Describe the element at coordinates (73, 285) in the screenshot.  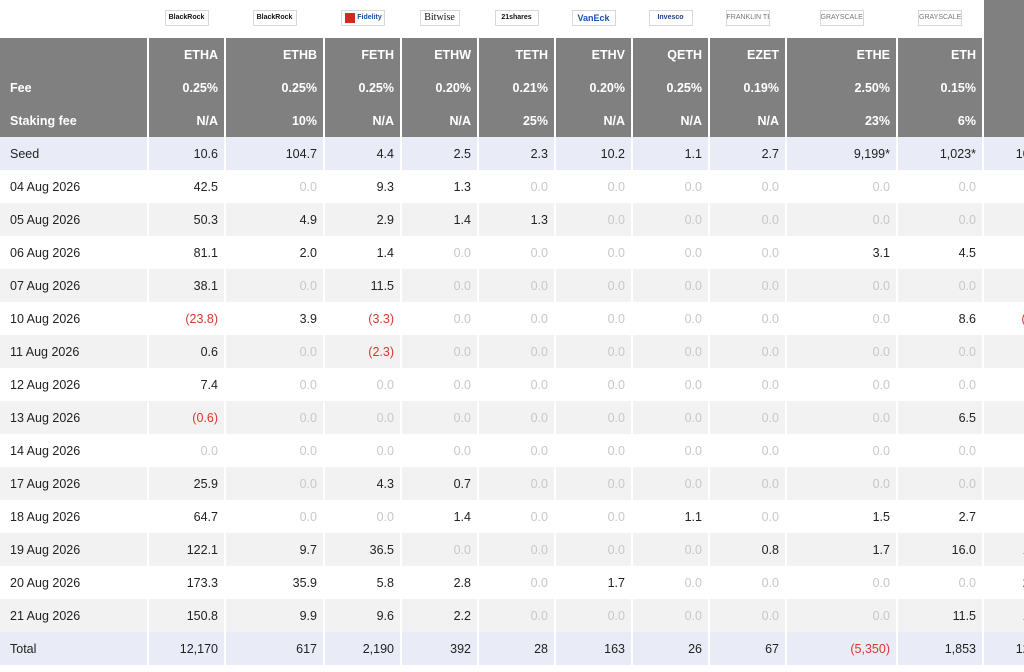
I see `row-label: 07 Aug 2026` at that location.